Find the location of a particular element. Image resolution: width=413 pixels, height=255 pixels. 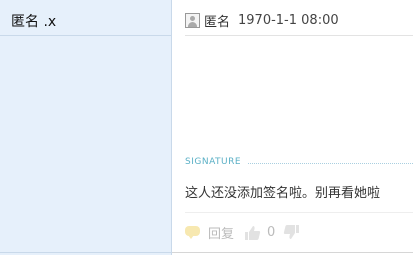

signature-text: 这人还没添加签名啦。别再看她啦 is located at coordinates (283, 193).